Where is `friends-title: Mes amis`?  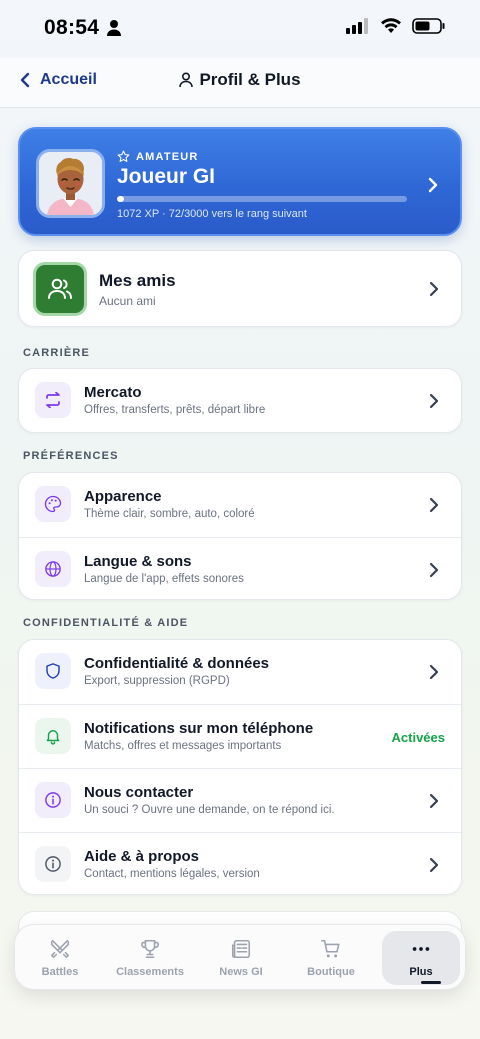
friends-title: Mes amis is located at coordinates (137, 280).